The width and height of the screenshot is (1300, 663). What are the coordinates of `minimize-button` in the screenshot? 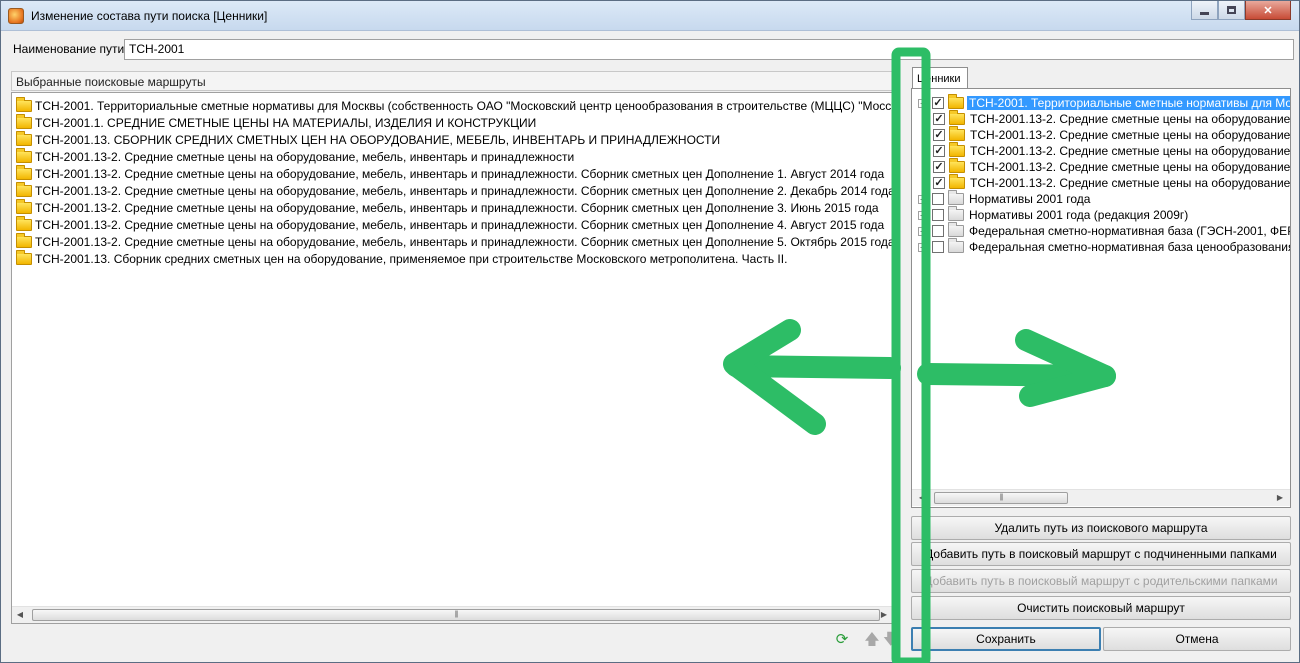 It's located at (1204, 10).